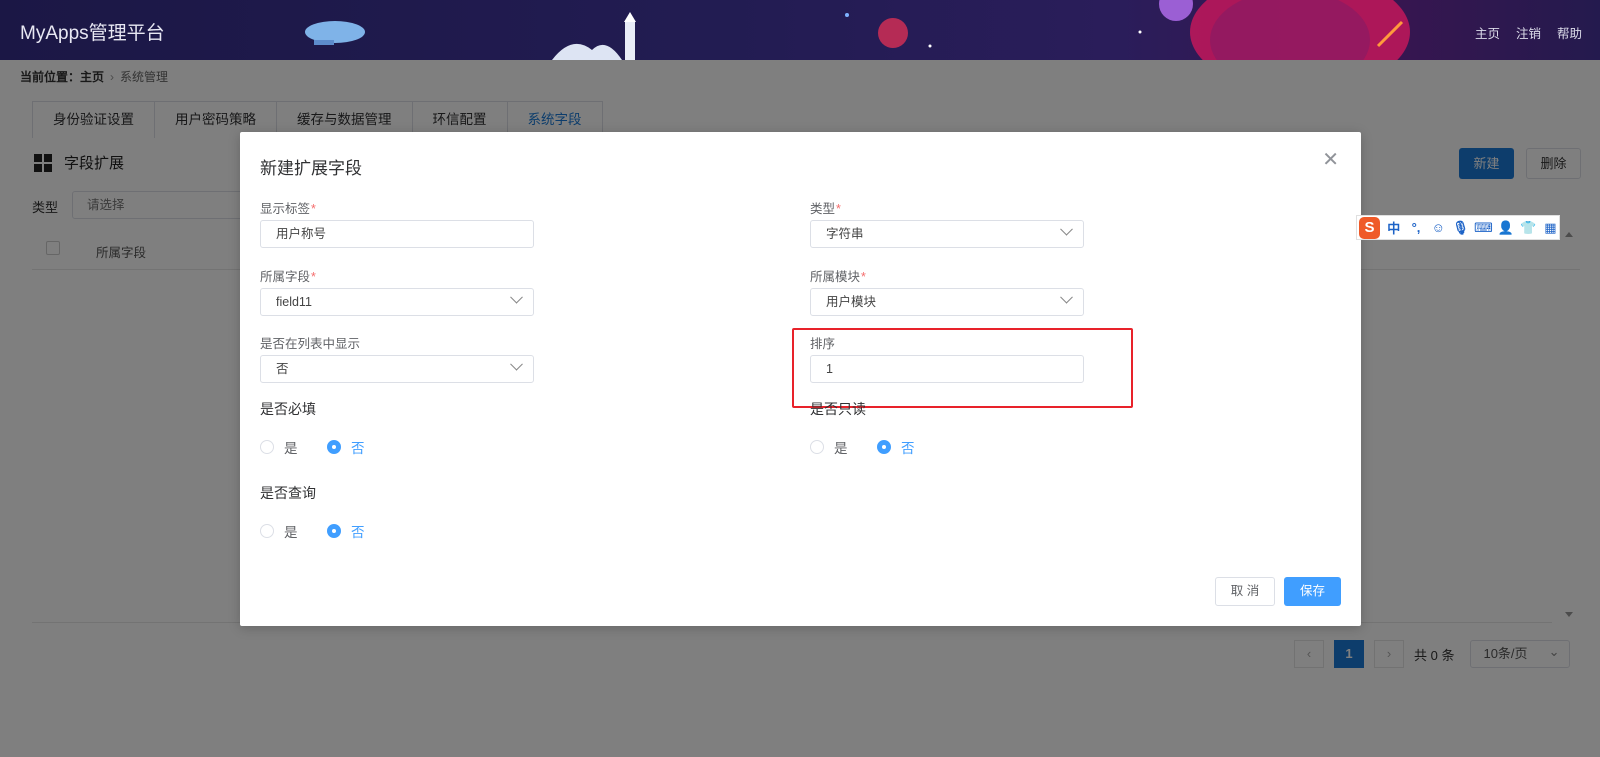 The image size is (1600, 757). I want to click on required-no-radio: 否, so click(346, 447).